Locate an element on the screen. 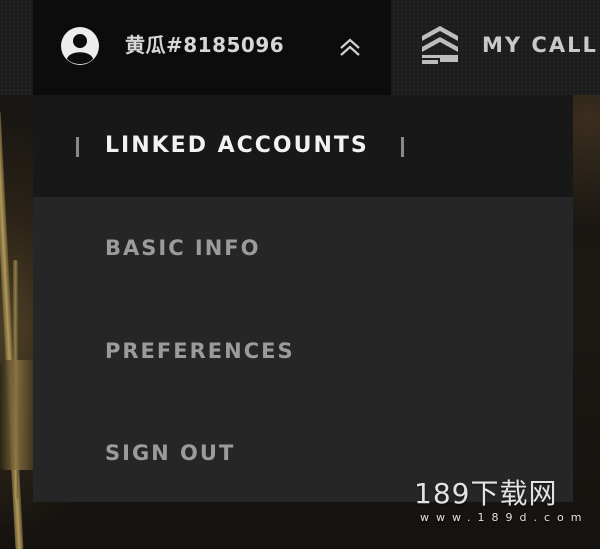 The image size is (600, 549). site-watermark: 189下载网 www.189d.com is located at coordinates (504, 502).